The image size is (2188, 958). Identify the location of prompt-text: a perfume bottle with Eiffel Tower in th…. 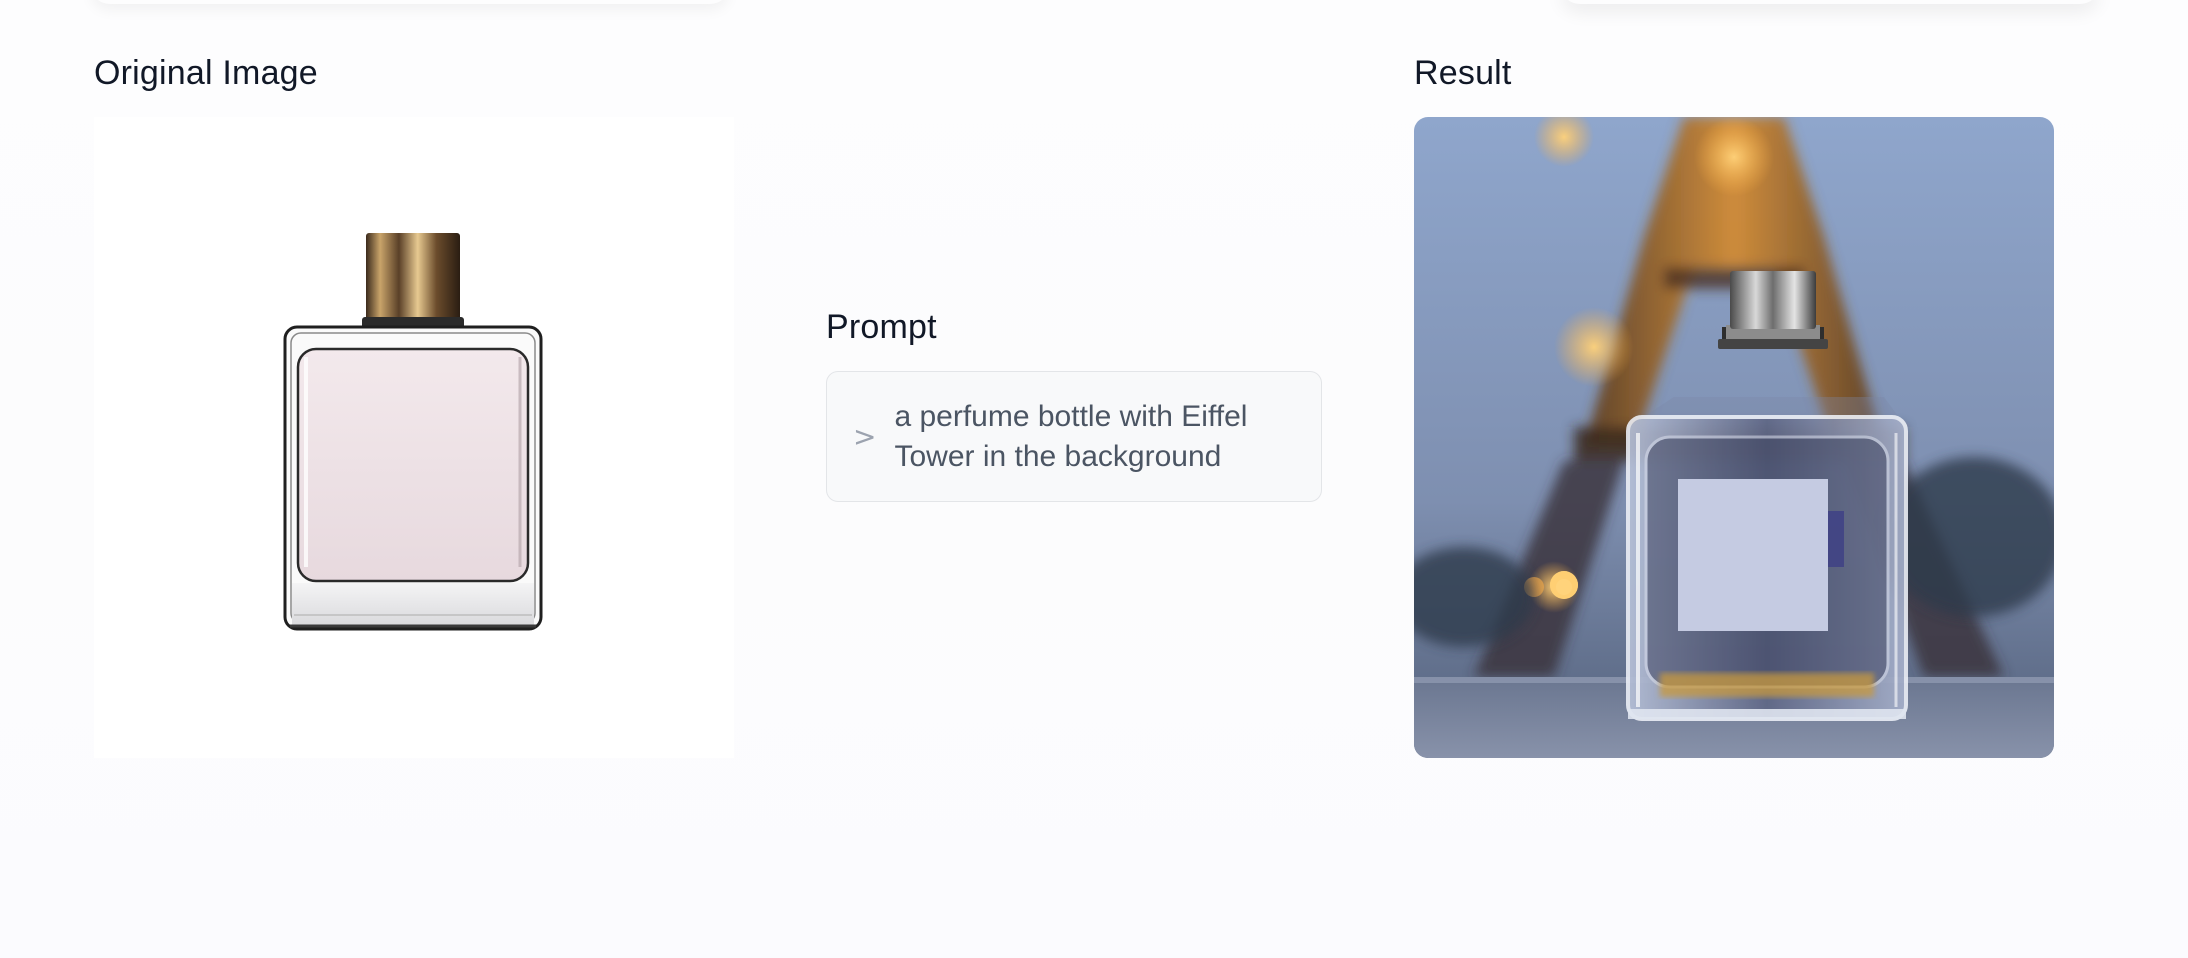
(1071, 436).